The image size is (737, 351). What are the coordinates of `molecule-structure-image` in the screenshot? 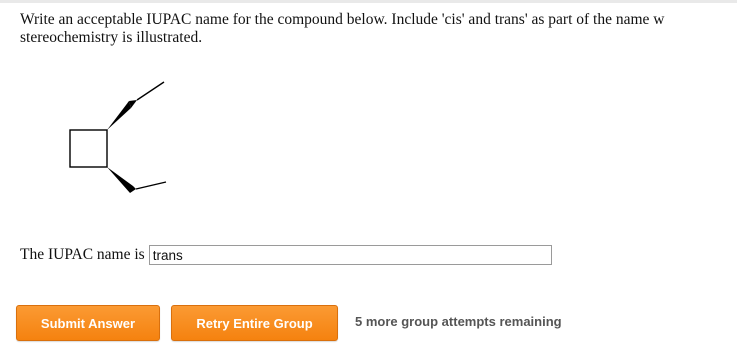 It's located at (118, 137).